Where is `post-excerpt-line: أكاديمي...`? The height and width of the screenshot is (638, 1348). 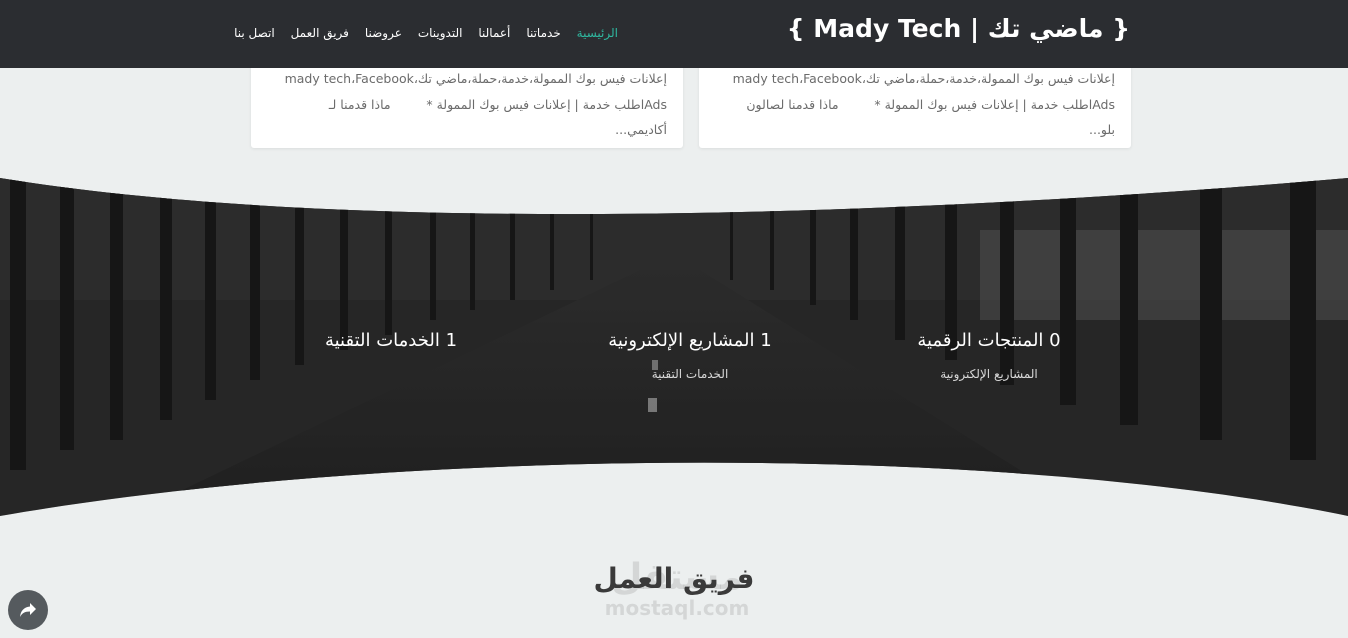 post-excerpt-line: أكاديمي... is located at coordinates (641, 129).